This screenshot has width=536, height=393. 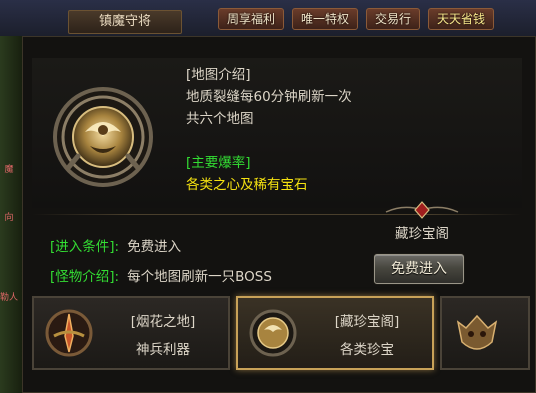 I want to click on card-name: [烟花之地], so click(x=163, y=322).